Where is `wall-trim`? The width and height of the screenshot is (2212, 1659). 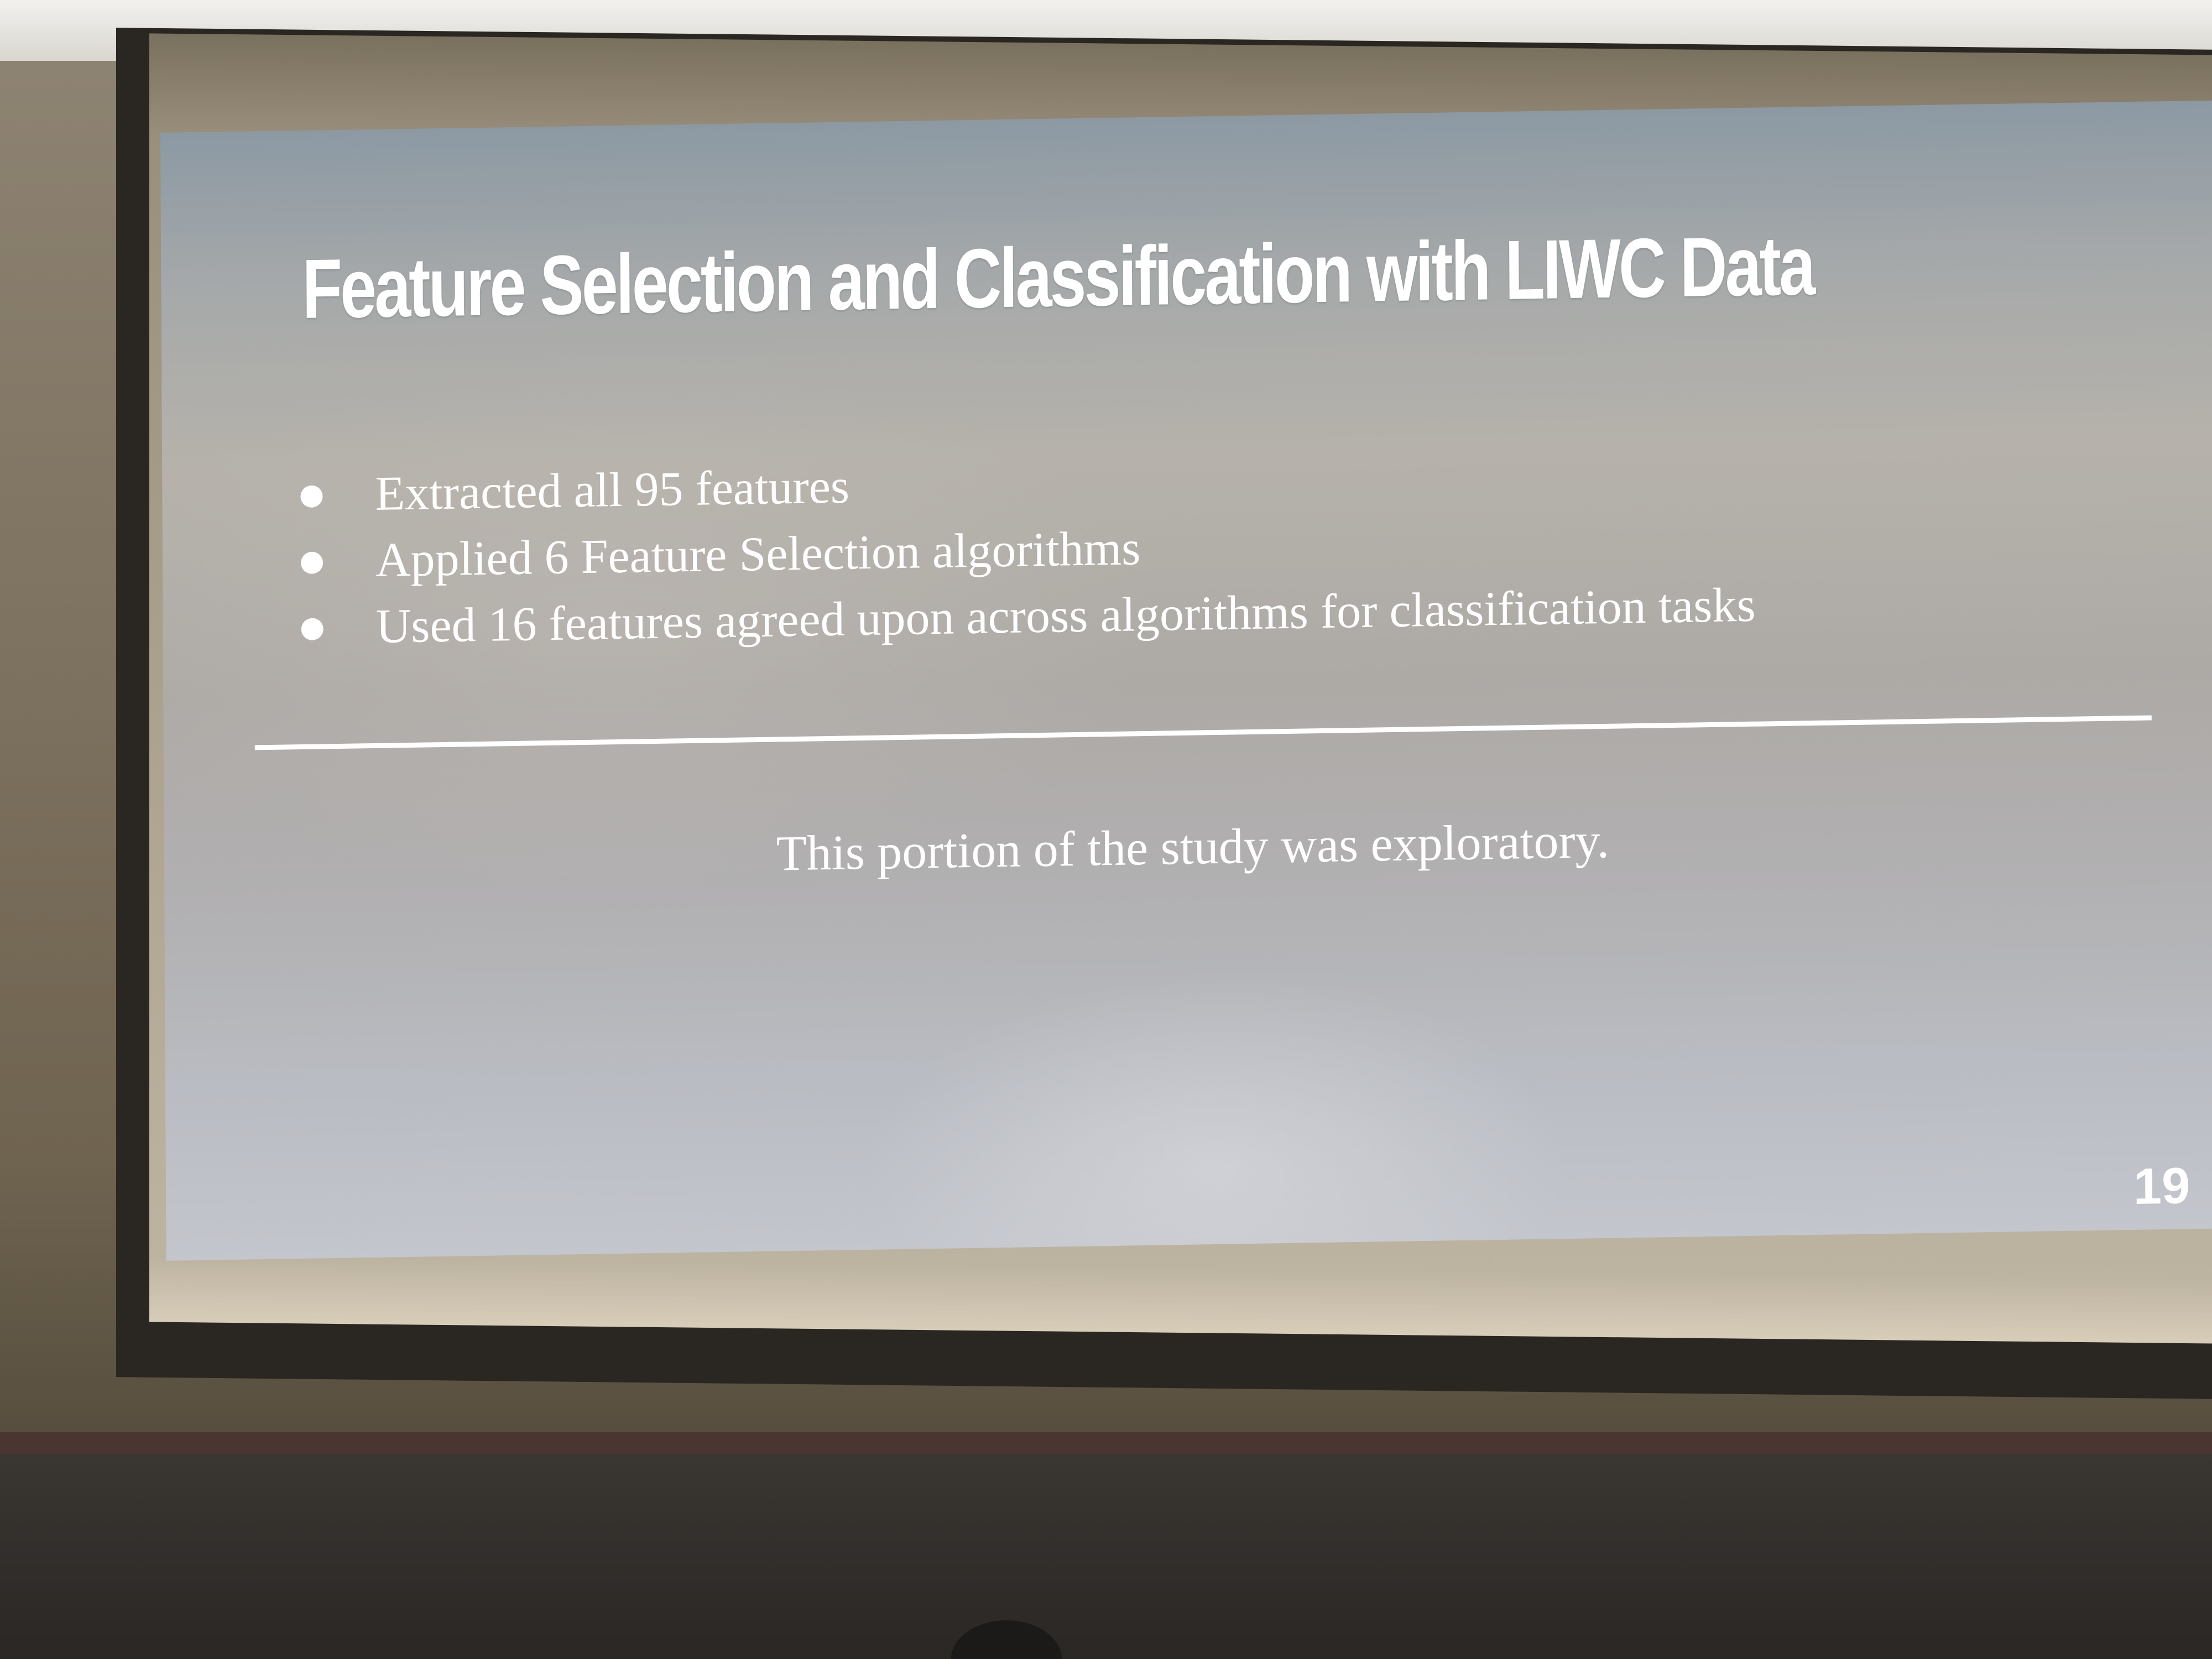 wall-trim is located at coordinates (1106, 1443).